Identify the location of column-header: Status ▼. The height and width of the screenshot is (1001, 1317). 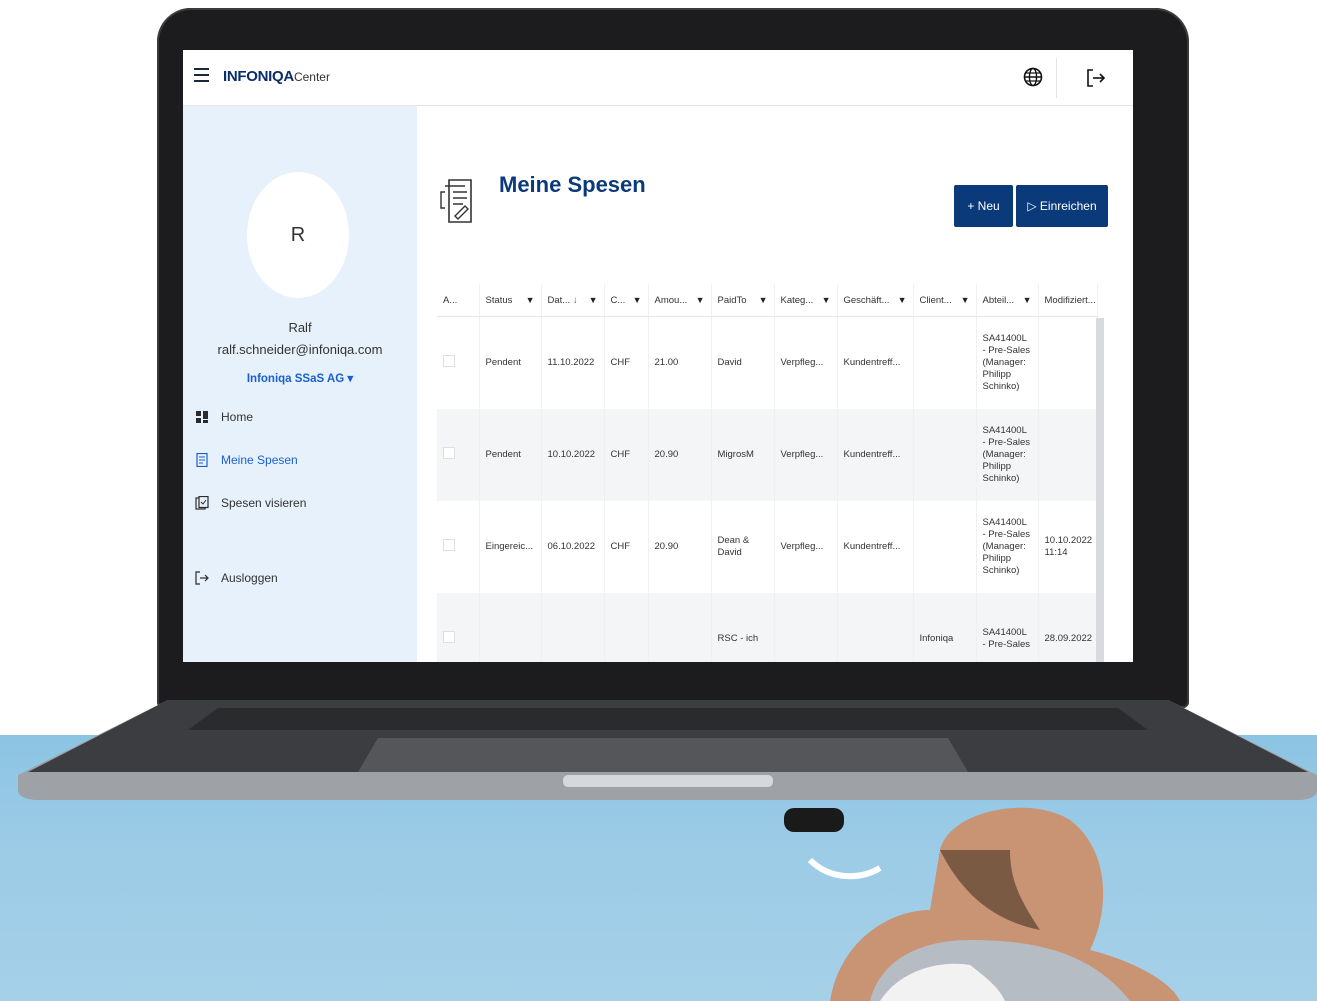
(510, 300).